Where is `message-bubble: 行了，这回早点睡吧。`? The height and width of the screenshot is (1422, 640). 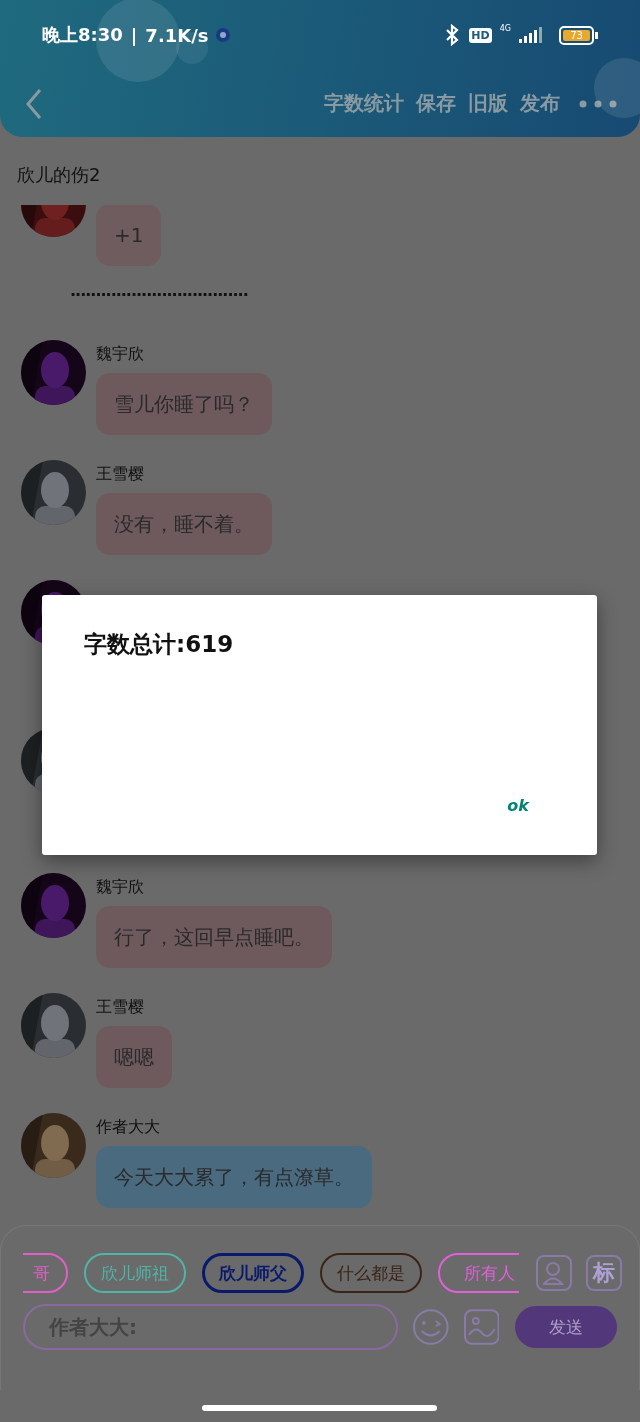
message-bubble: 行了，这回早点睡吧。 is located at coordinates (214, 937).